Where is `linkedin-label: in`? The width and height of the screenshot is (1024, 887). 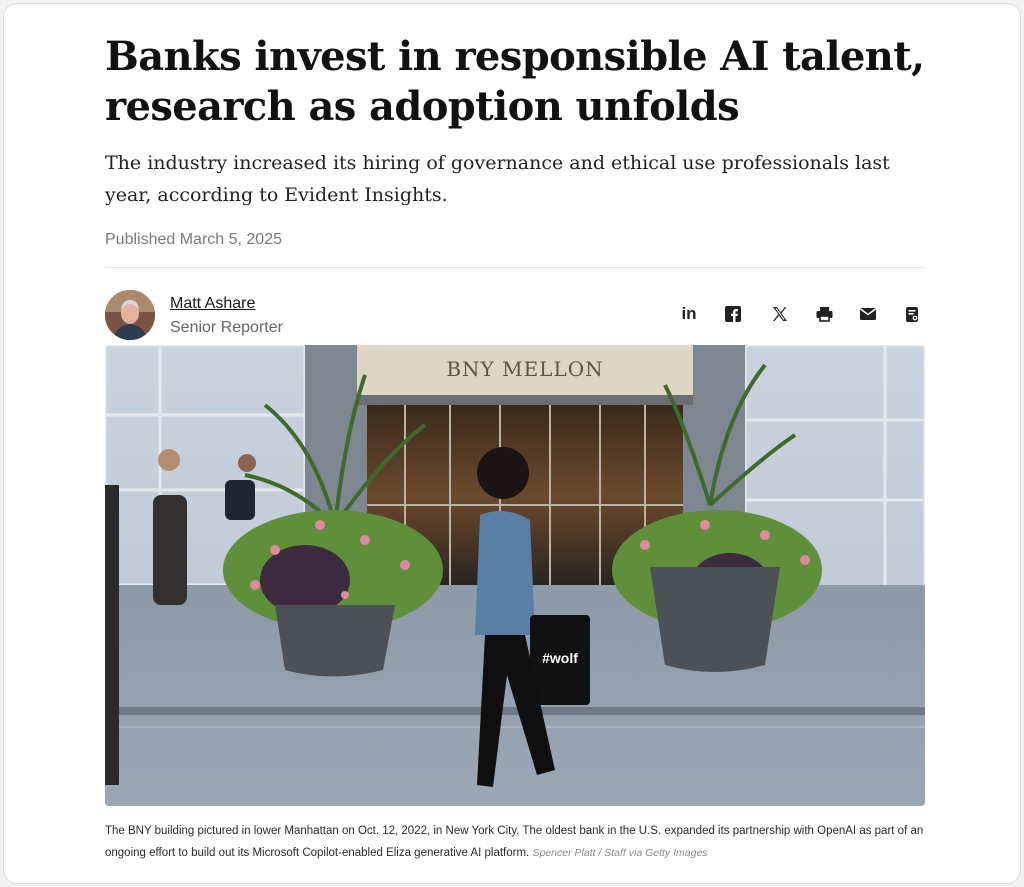
linkedin-label: in is located at coordinates (689, 313).